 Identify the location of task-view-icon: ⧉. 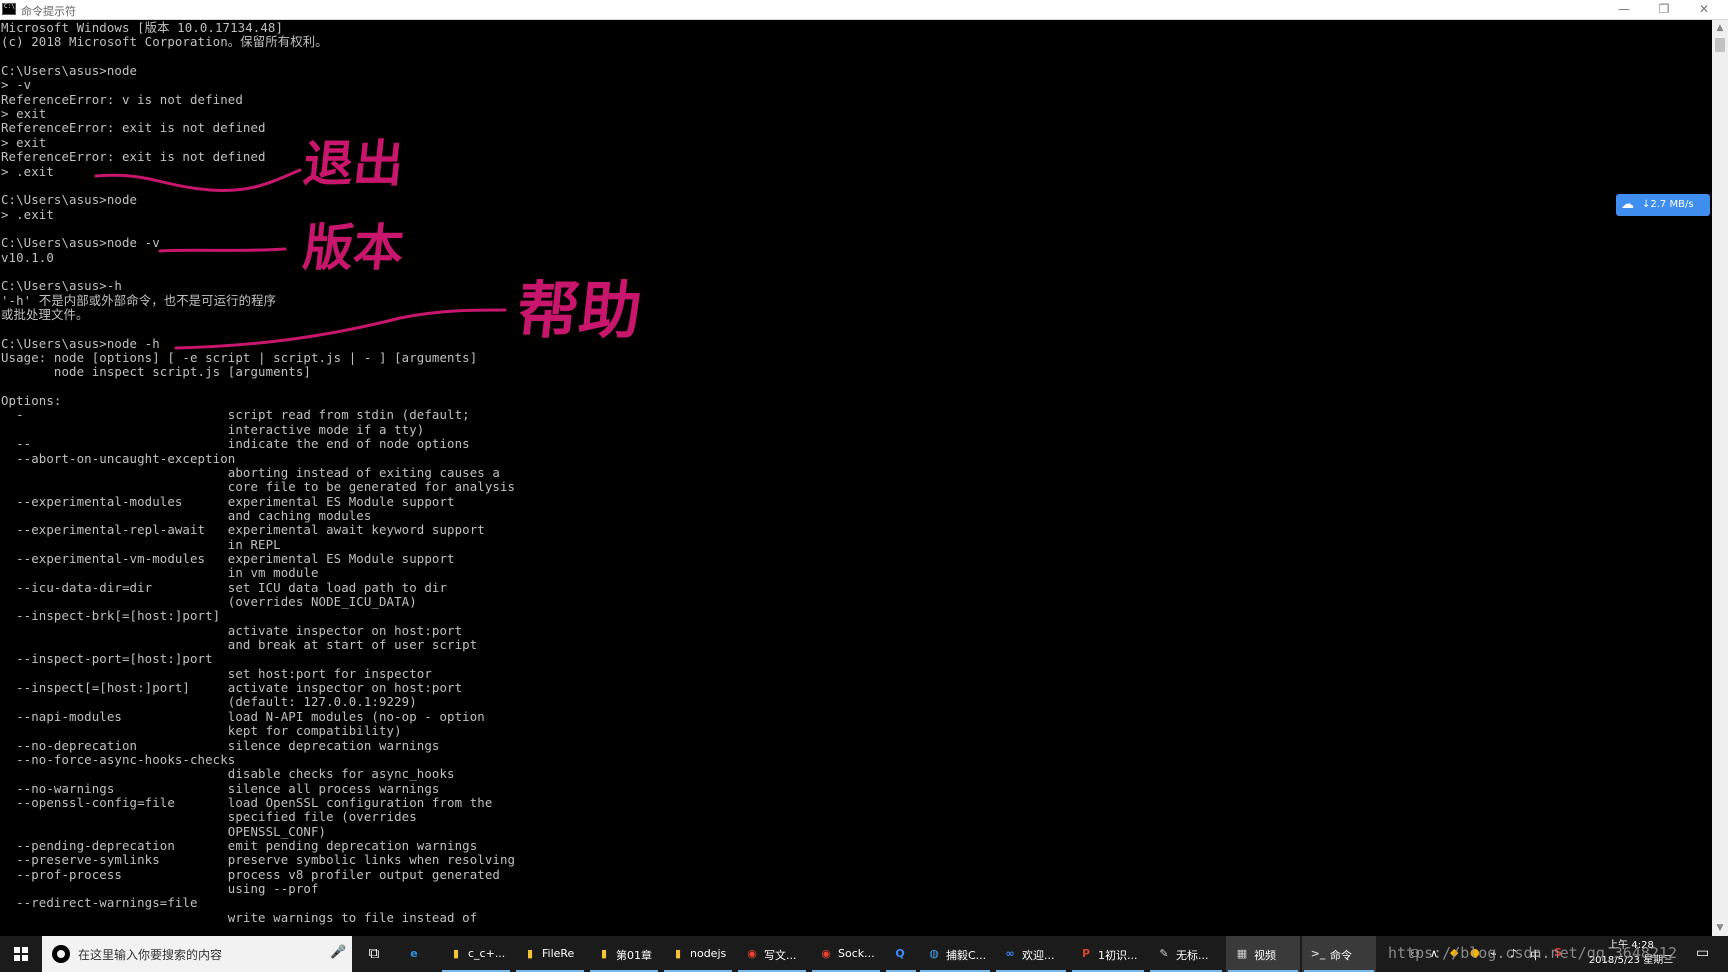
(374, 954).